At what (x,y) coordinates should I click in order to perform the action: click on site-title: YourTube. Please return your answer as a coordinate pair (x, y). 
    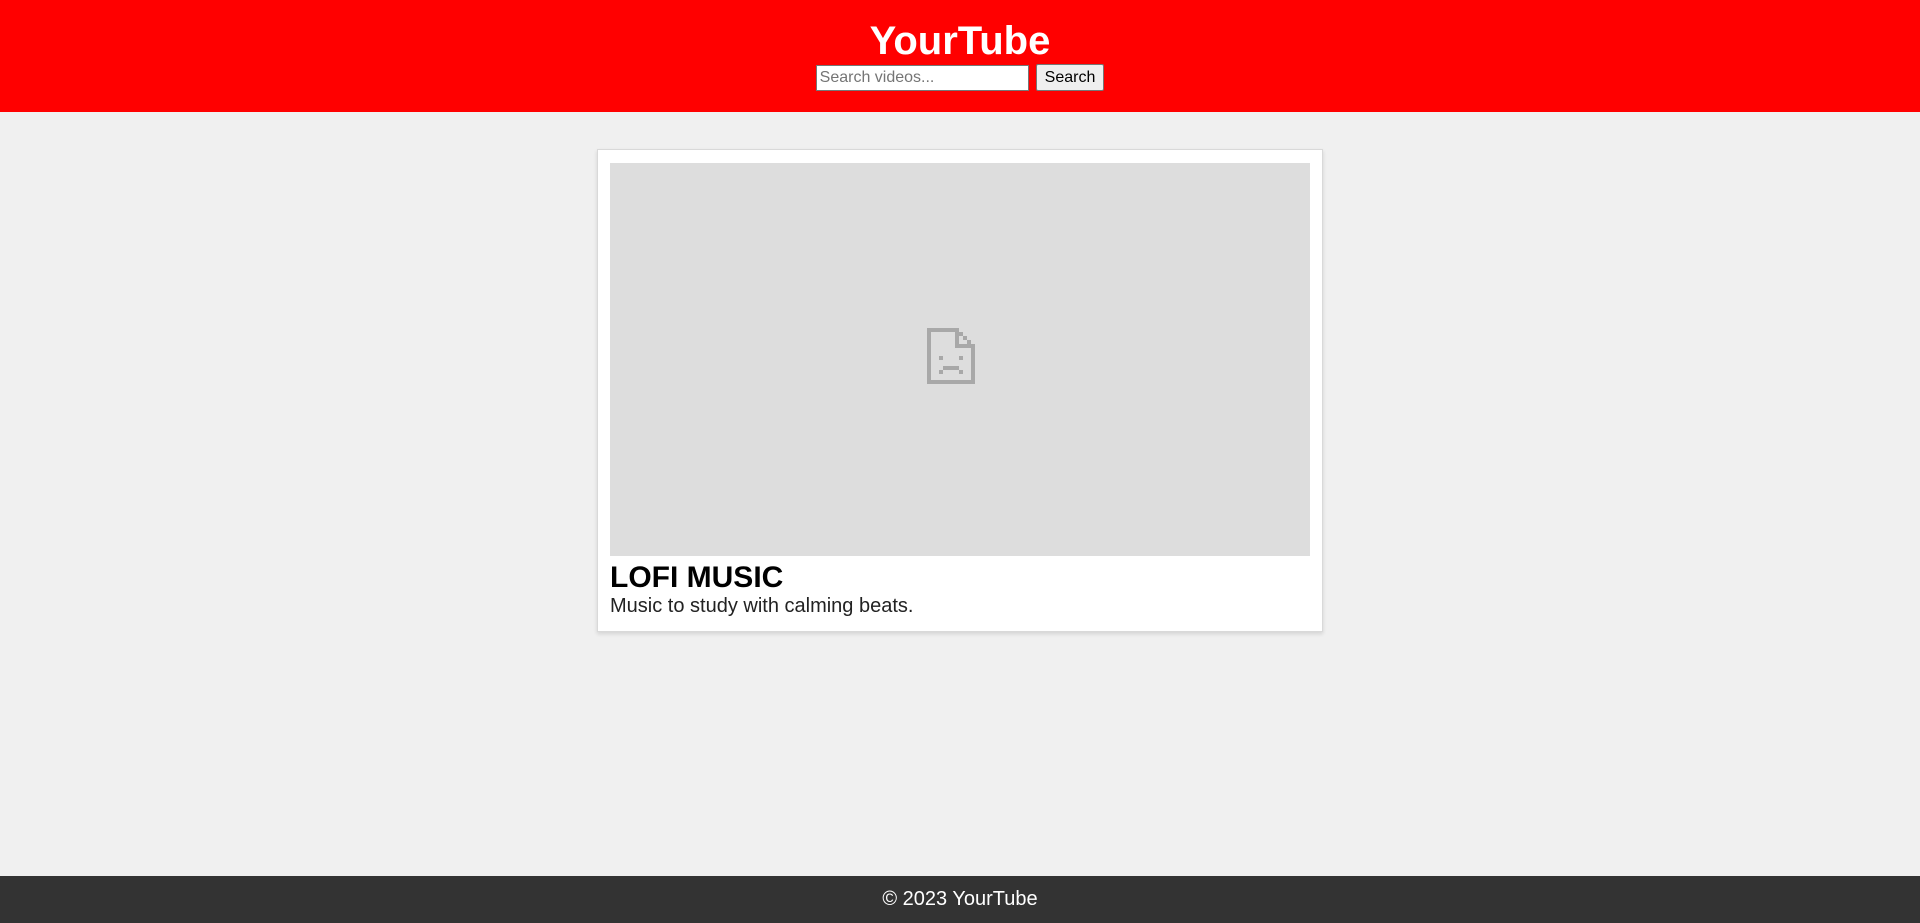
    Looking at the image, I should click on (960, 41).